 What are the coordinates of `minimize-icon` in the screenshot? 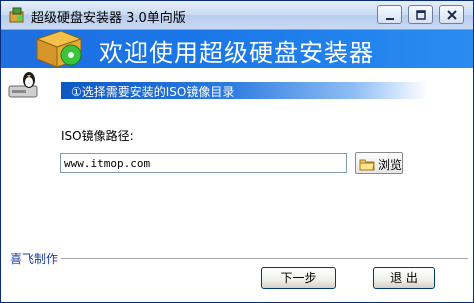 It's located at (390, 19).